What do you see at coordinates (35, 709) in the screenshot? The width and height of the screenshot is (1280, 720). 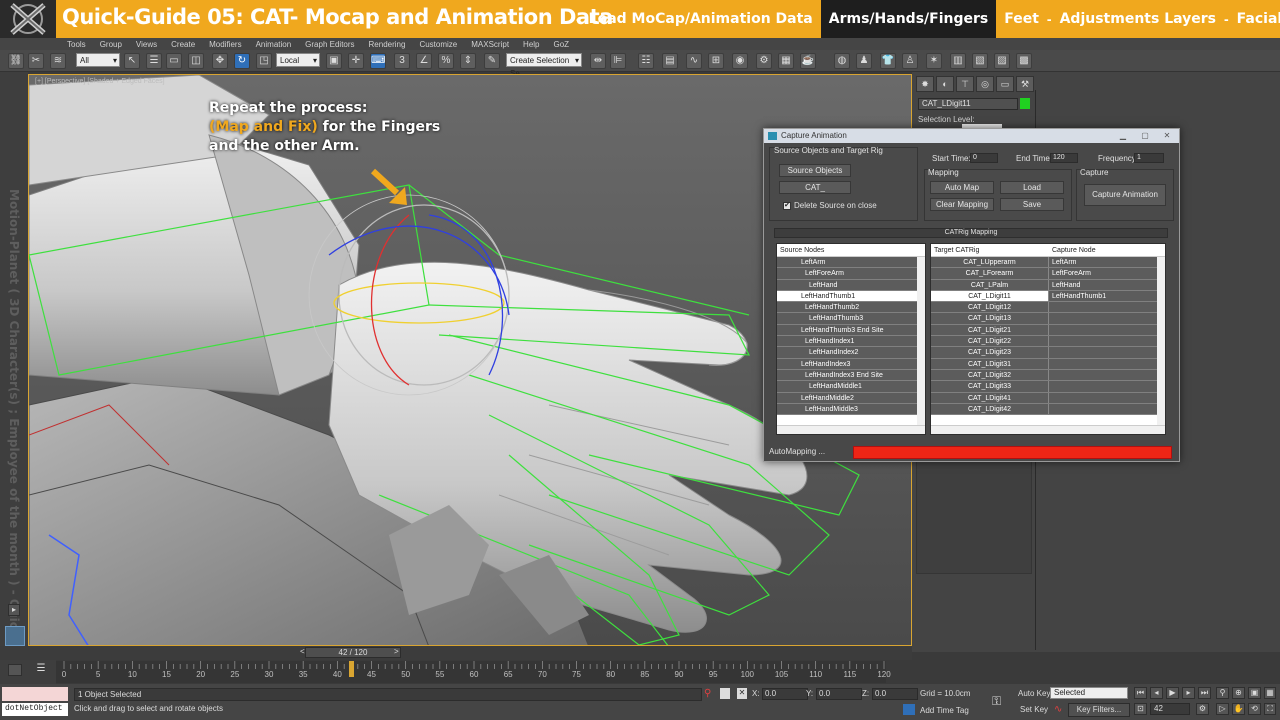 I see `maxscript-output-field: dotNetObject` at bounding box center [35, 709].